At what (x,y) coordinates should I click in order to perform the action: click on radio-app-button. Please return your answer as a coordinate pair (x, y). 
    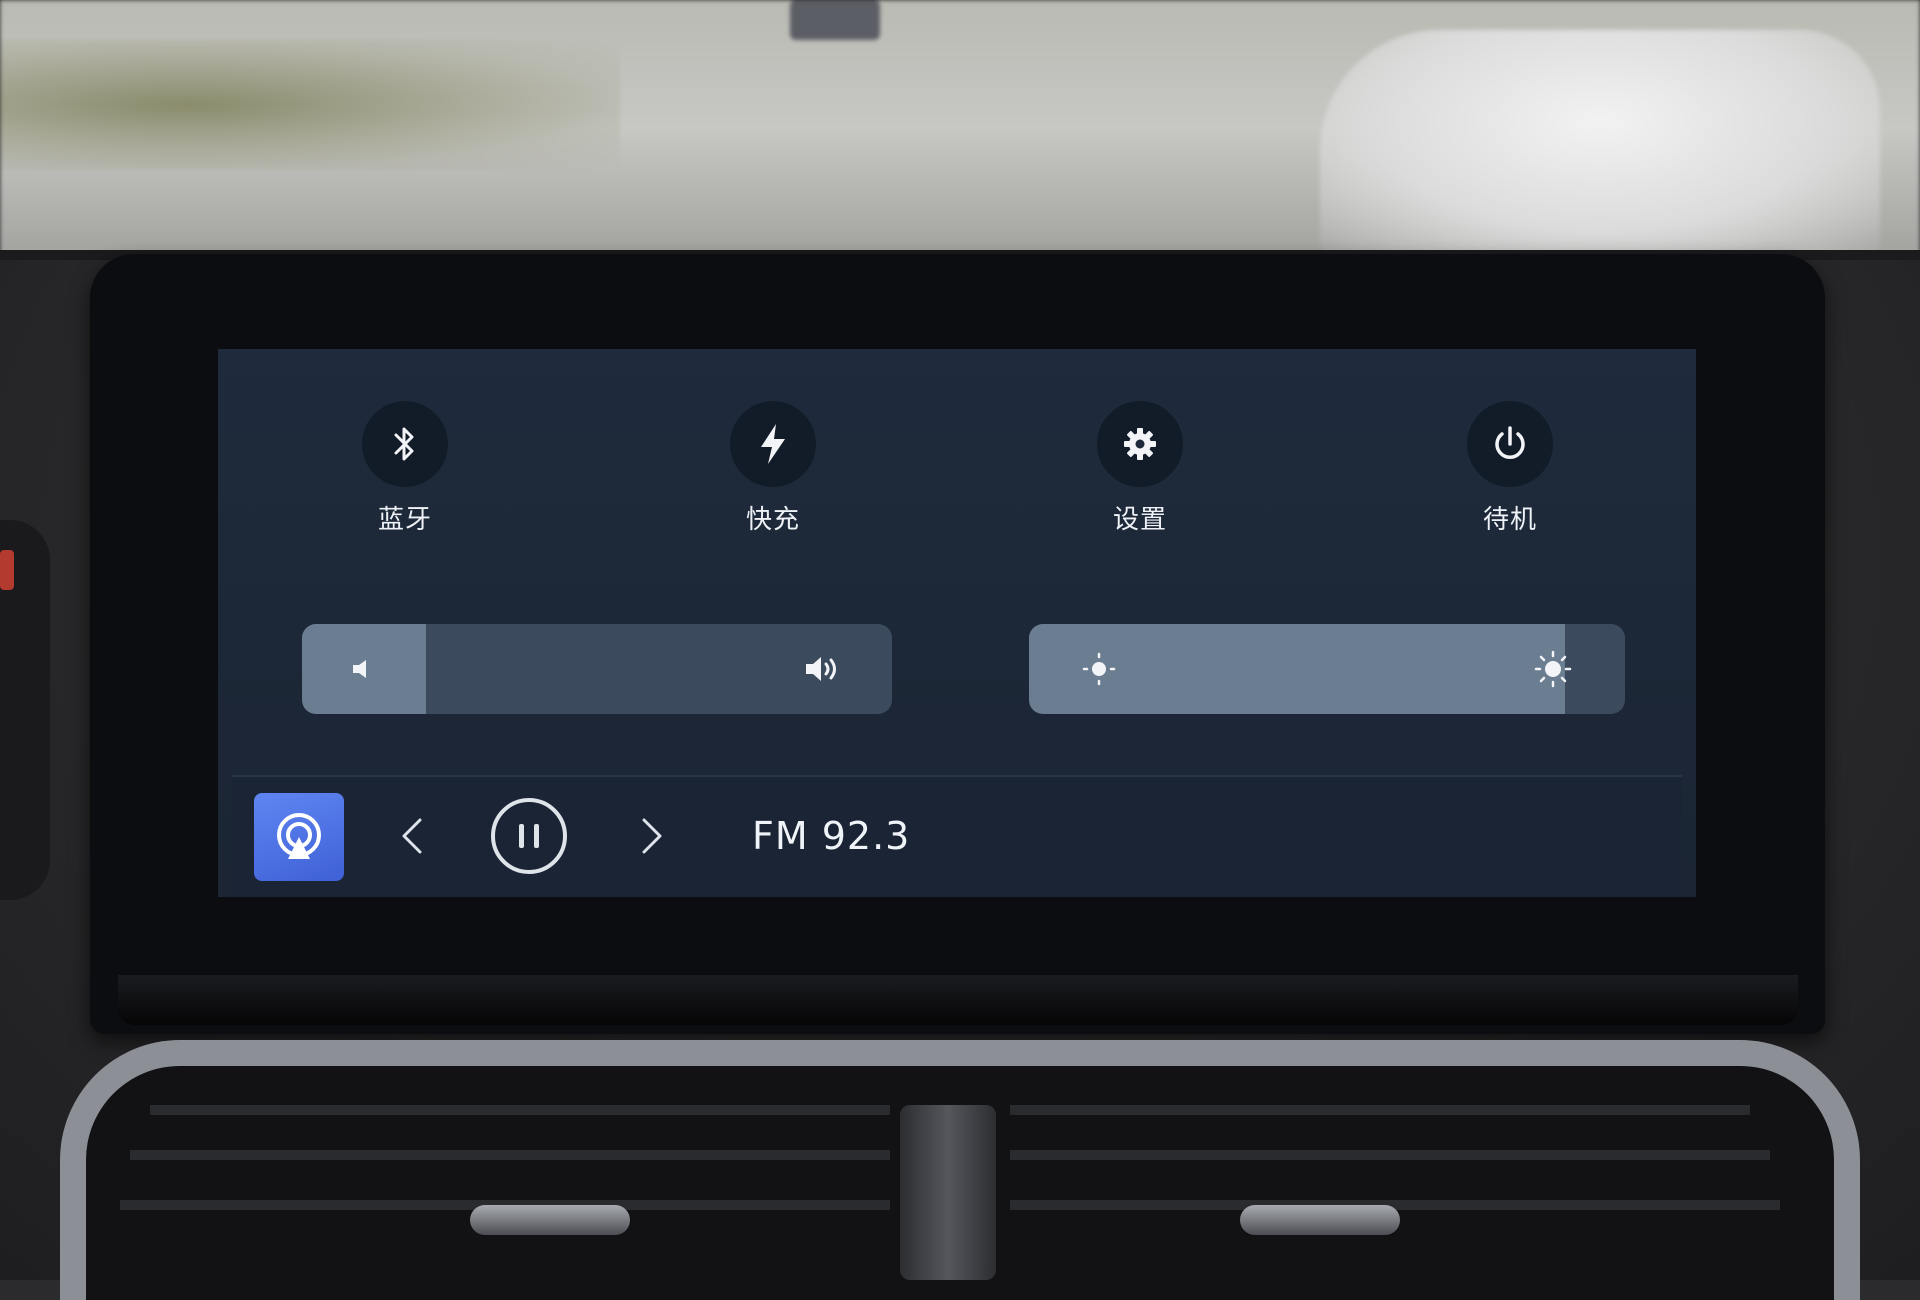
    Looking at the image, I should click on (299, 837).